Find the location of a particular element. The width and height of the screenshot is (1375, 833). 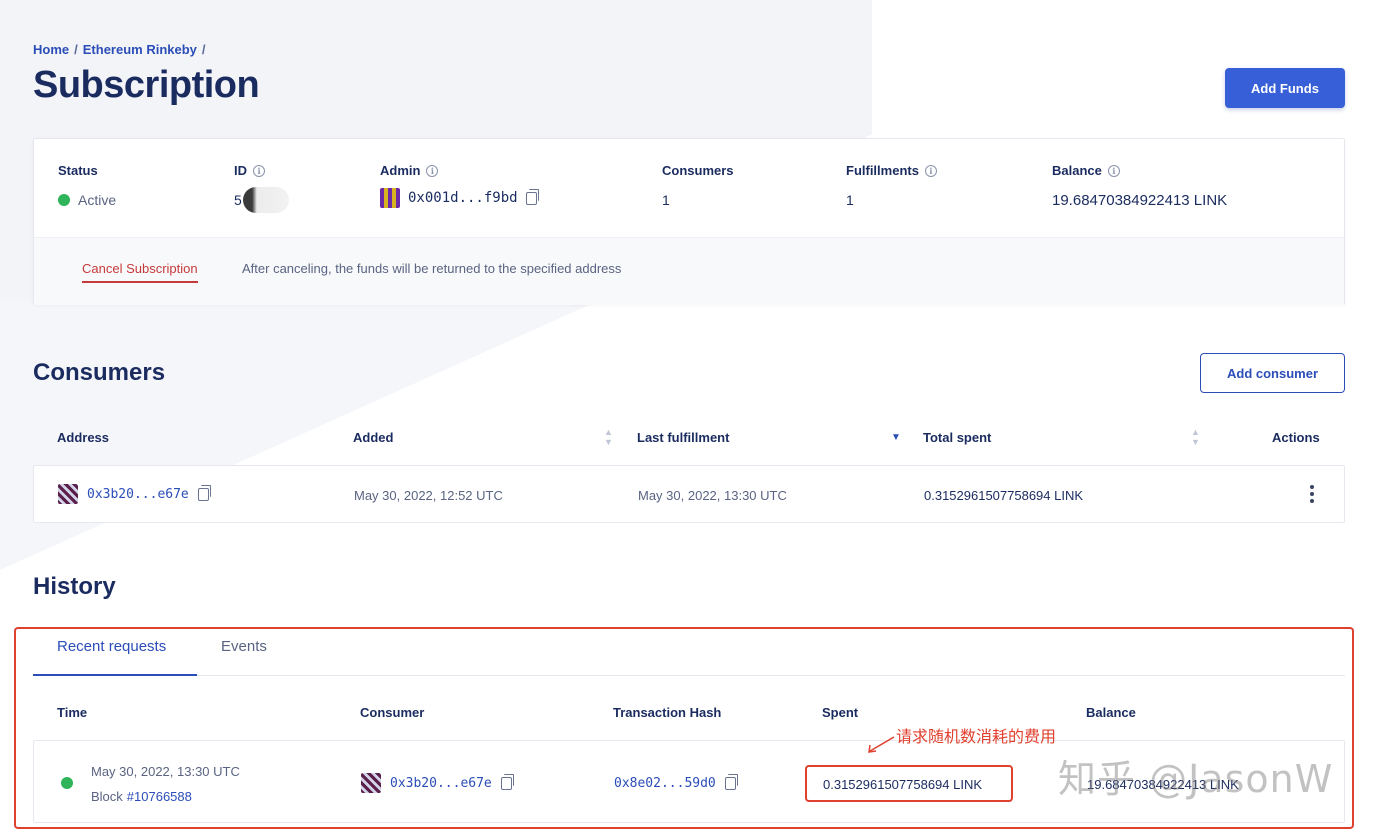

consumers-title: Consumers is located at coordinates (99, 372).